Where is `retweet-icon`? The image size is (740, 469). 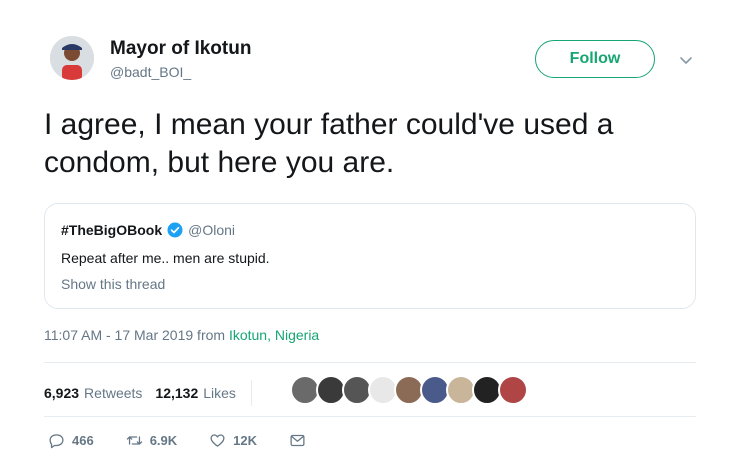 retweet-icon is located at coordinates (134, 440).